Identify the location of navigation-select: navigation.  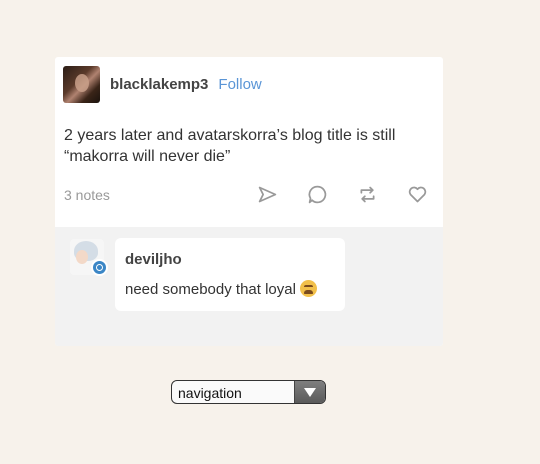
(248, 392).